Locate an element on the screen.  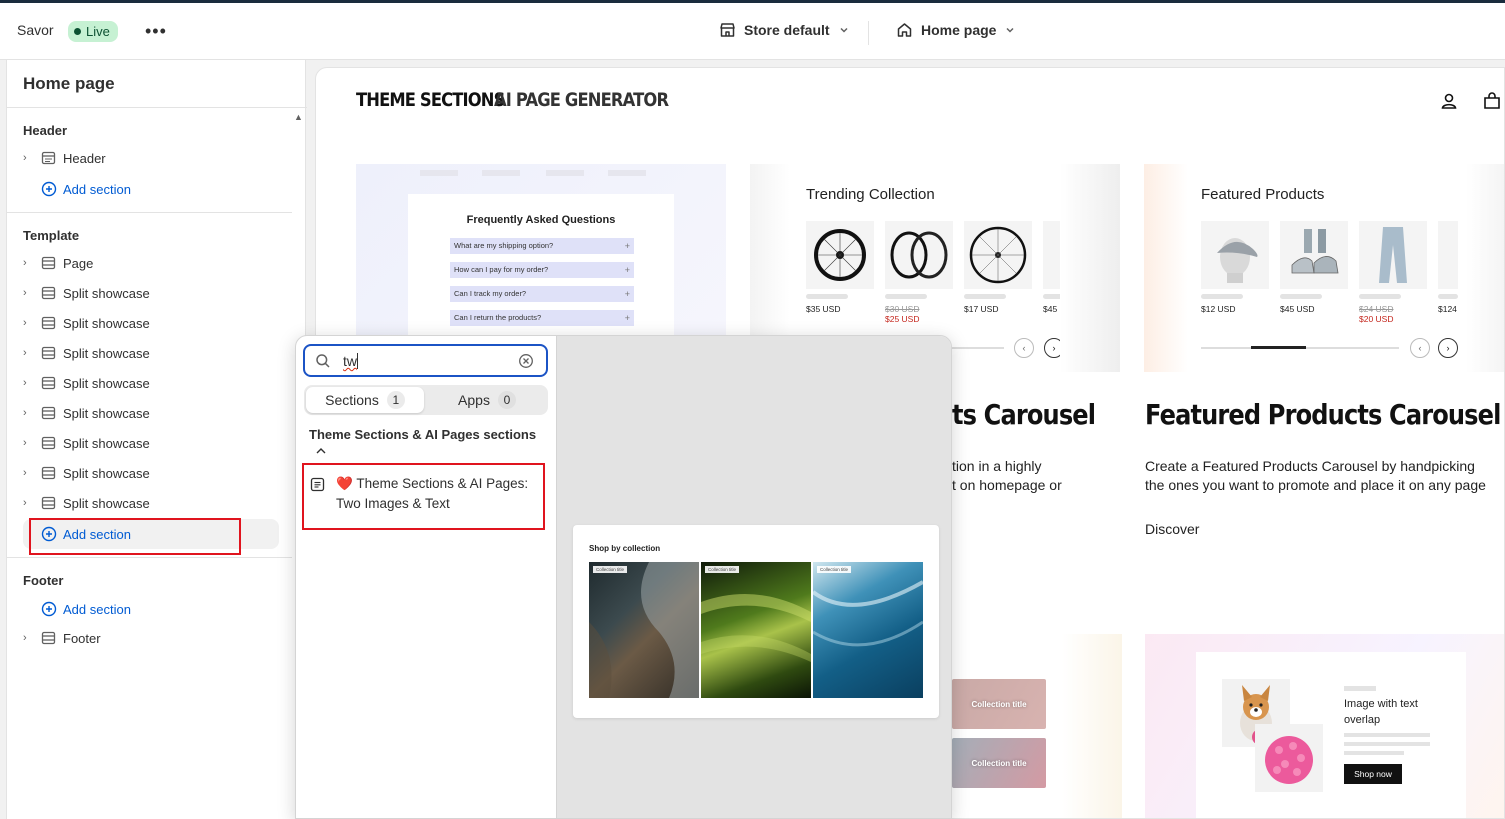
tree-item-label: Header is located at coordinates (84, 158).